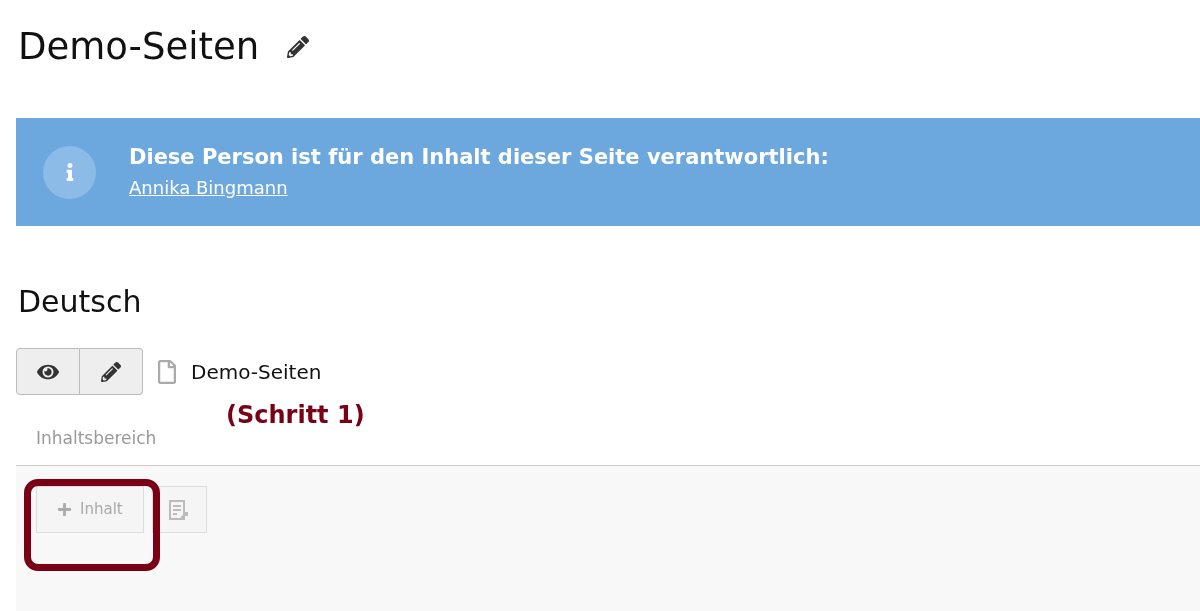  What do you see at coordinates (80, 302) in the screenshot?
I see `language-heading: Deutsch` at bounding box center [80, 302].